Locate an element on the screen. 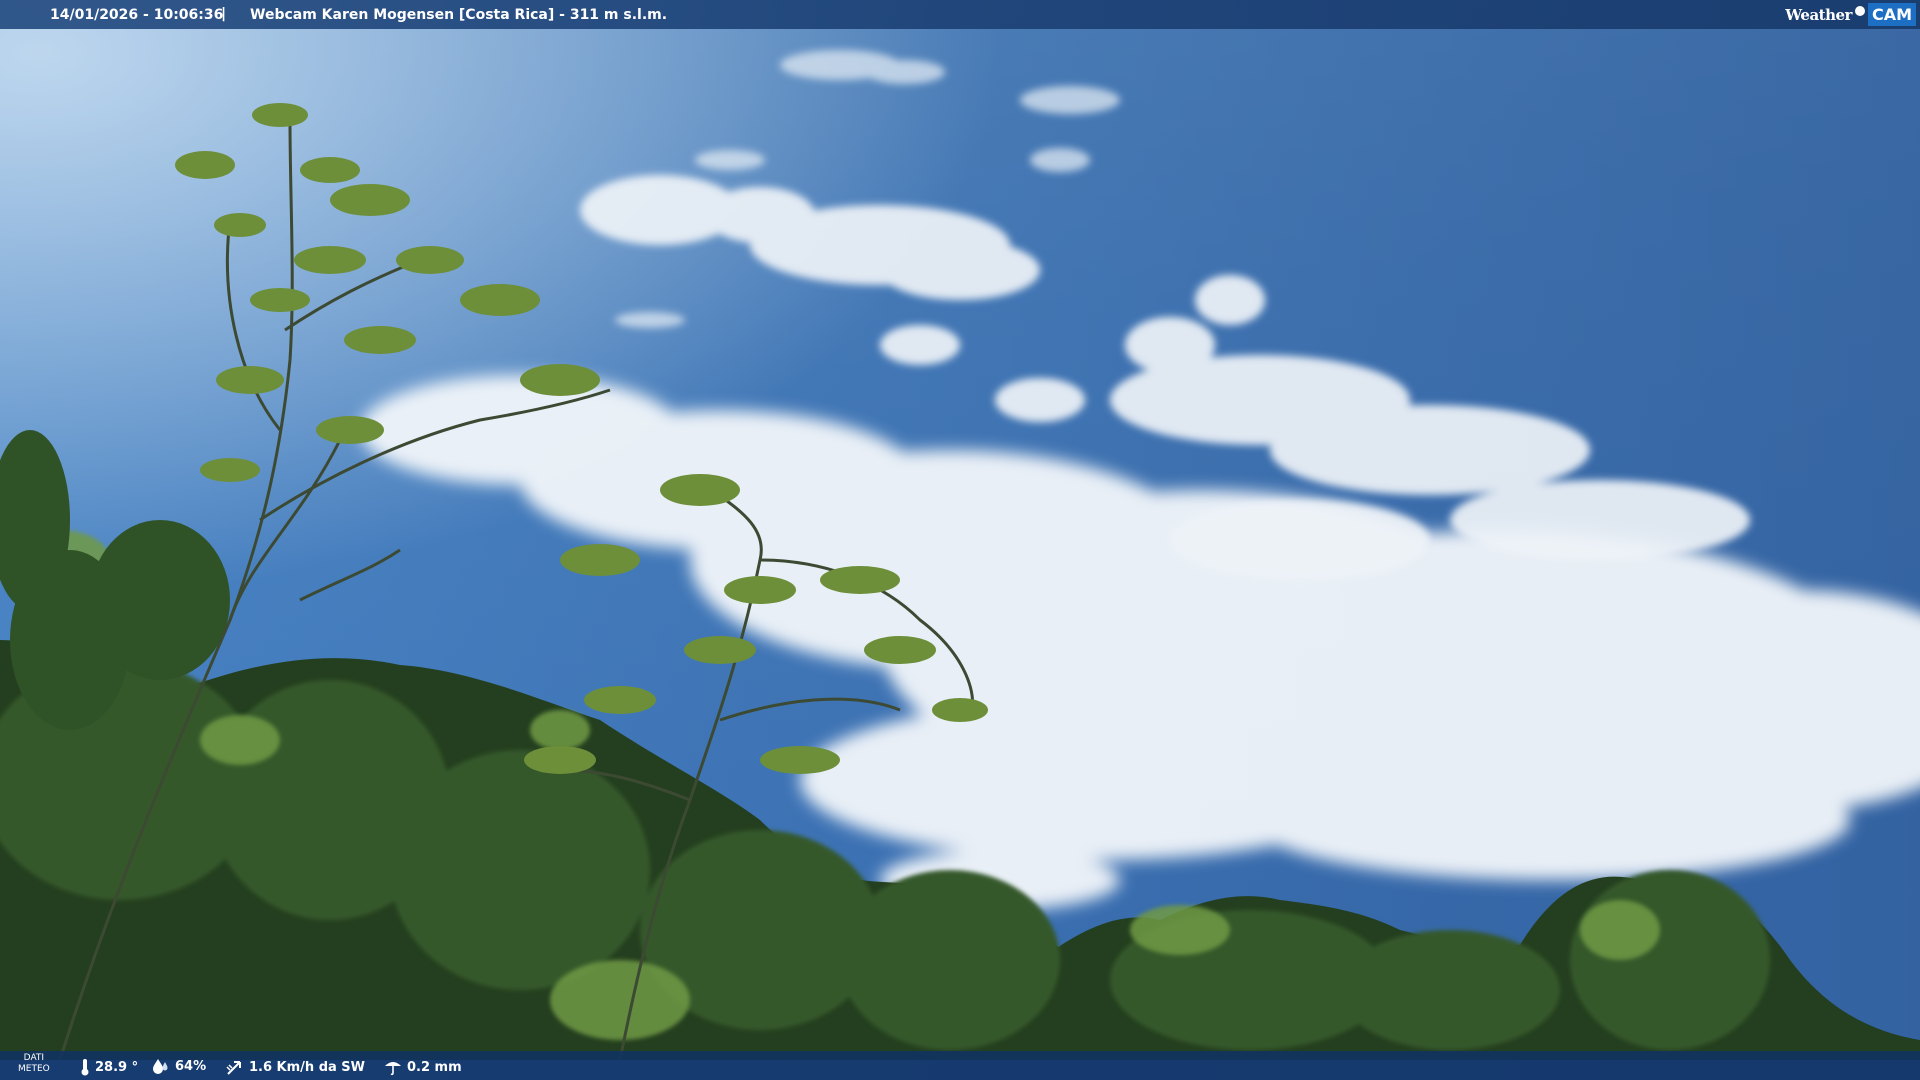 The height and width of the screenshot is (1080, 1920). rain-readout: 0.2 mm is located at coordinates (423, 1067).